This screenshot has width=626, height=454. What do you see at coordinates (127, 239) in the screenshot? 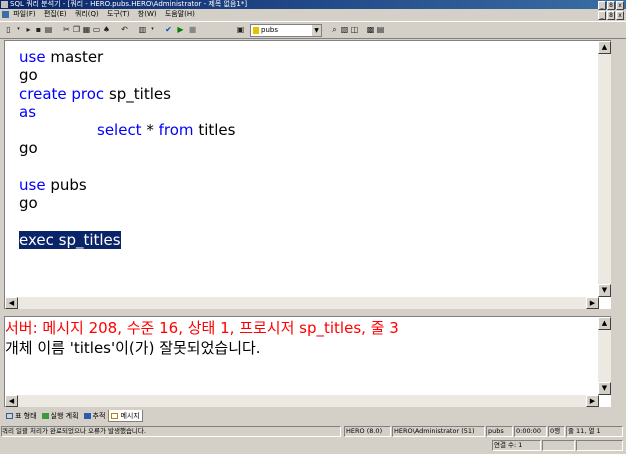
I see `code-line: exec sp_titles` at bounding box center [127, 239].